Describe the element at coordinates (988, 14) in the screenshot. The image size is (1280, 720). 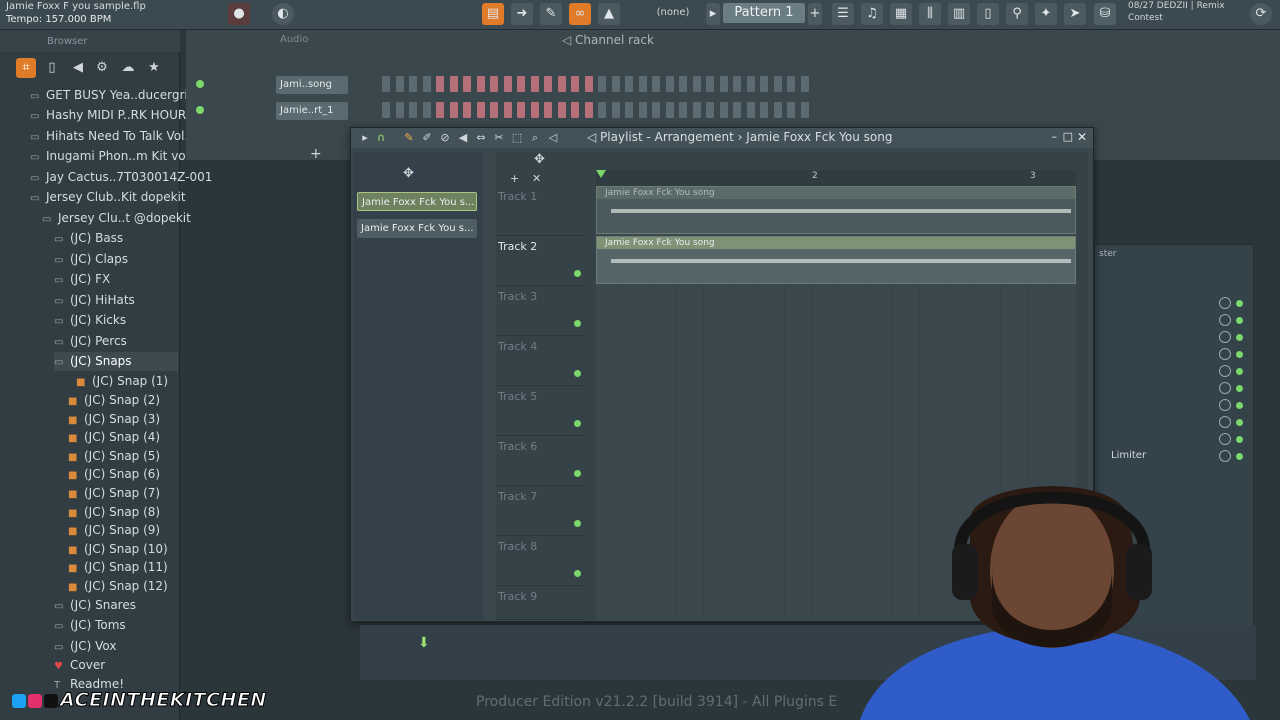
I see `browser-button: ▯` at that location.